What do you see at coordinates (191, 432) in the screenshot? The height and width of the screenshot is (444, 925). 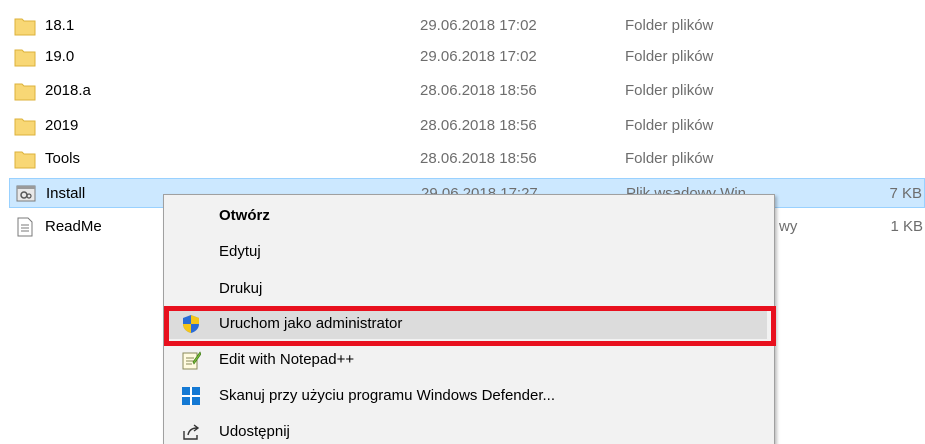 I see `share-icon` at bounding box center [191, 432].